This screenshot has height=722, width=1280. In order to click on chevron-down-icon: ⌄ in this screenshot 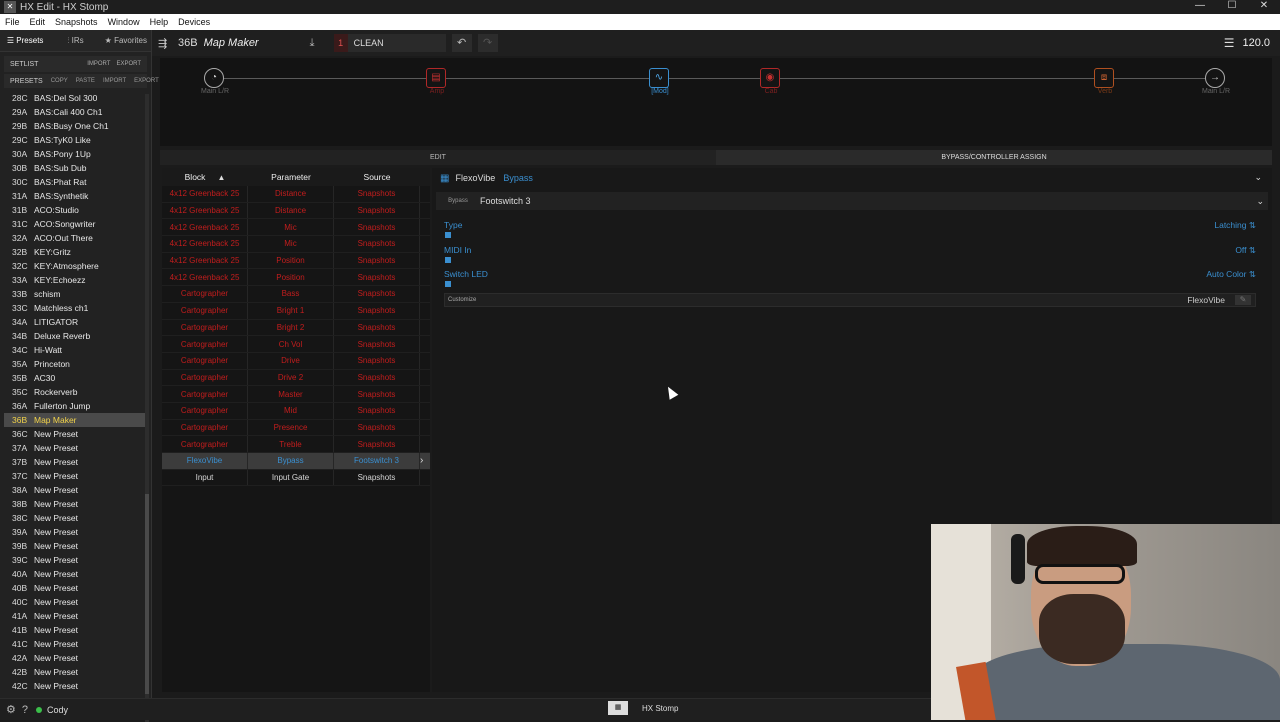, I will do `click(1258, 177)`.